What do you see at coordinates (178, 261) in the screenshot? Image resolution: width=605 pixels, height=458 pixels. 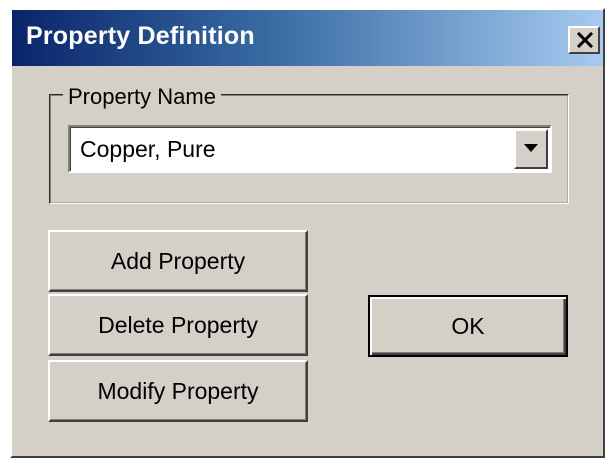 I see `add-property-button: Add Property` at bounding box center [178, 261].